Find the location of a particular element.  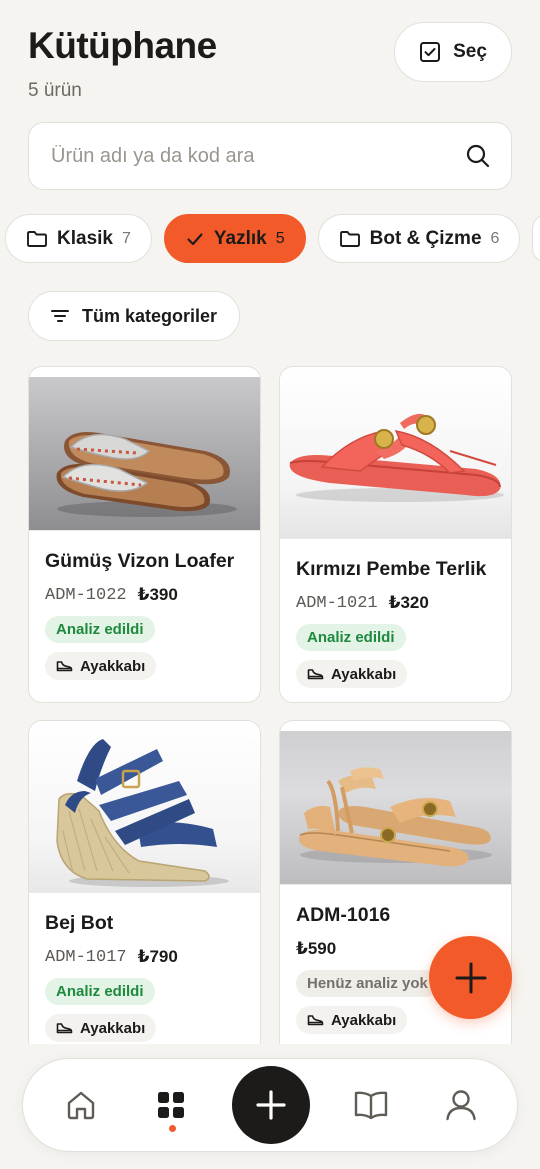

product-code: ADM-1022 is located at coordinates (86, 595).